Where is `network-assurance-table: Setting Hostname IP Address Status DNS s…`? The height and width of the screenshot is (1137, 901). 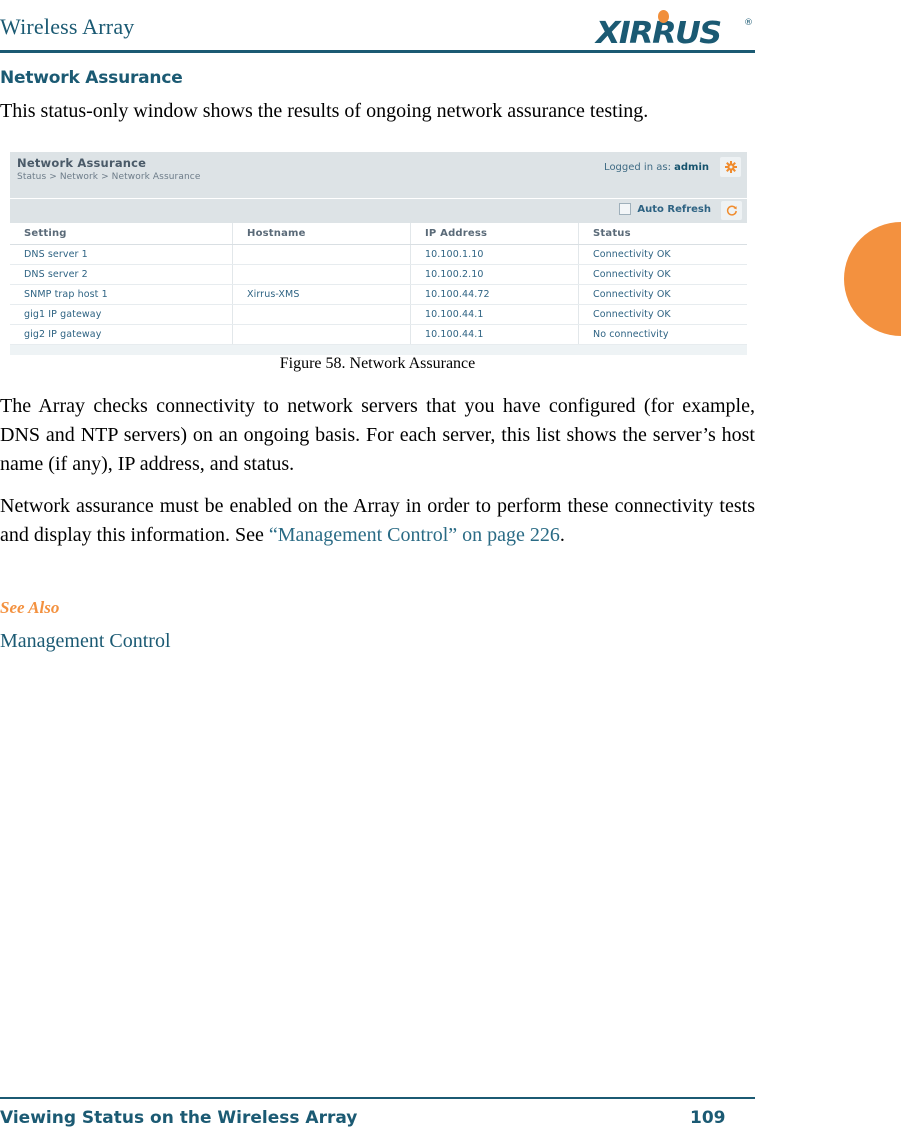
network-assurance-table: Setting Hostname IP Address Status DNS s… is located at coordinates (378, 284).